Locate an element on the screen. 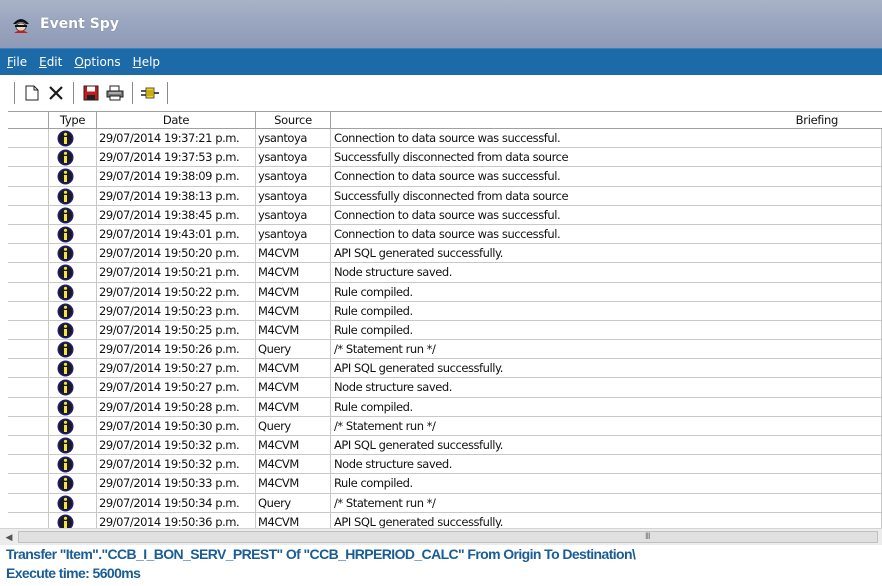  date-cell: 29/07/2014 19:38:09 p.m. is located at coordinates (176, 177).